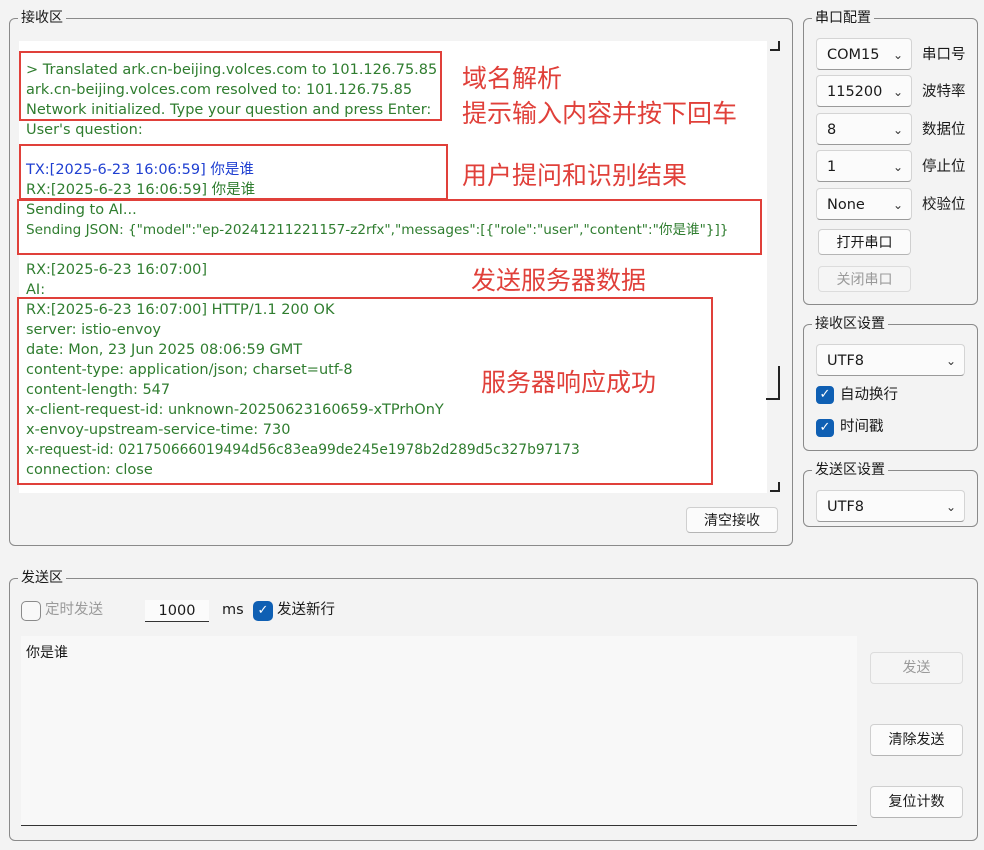 This screenshot has height=850, width=984. I want to click on auto-wrap-checkbox: ✓, so click(825, 395).